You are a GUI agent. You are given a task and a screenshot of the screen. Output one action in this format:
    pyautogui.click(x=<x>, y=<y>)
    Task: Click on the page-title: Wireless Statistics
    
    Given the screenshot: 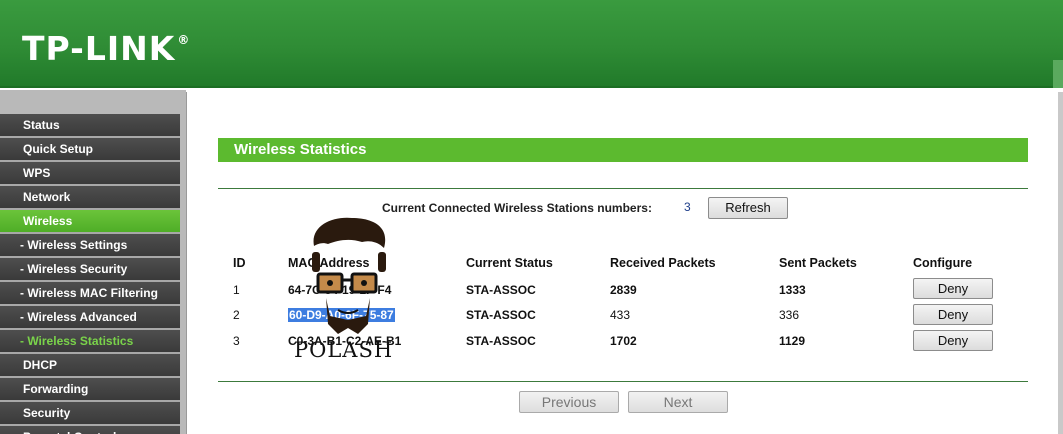 What is the action you would take?
    pyautogui.click(x=623, y=150)
    